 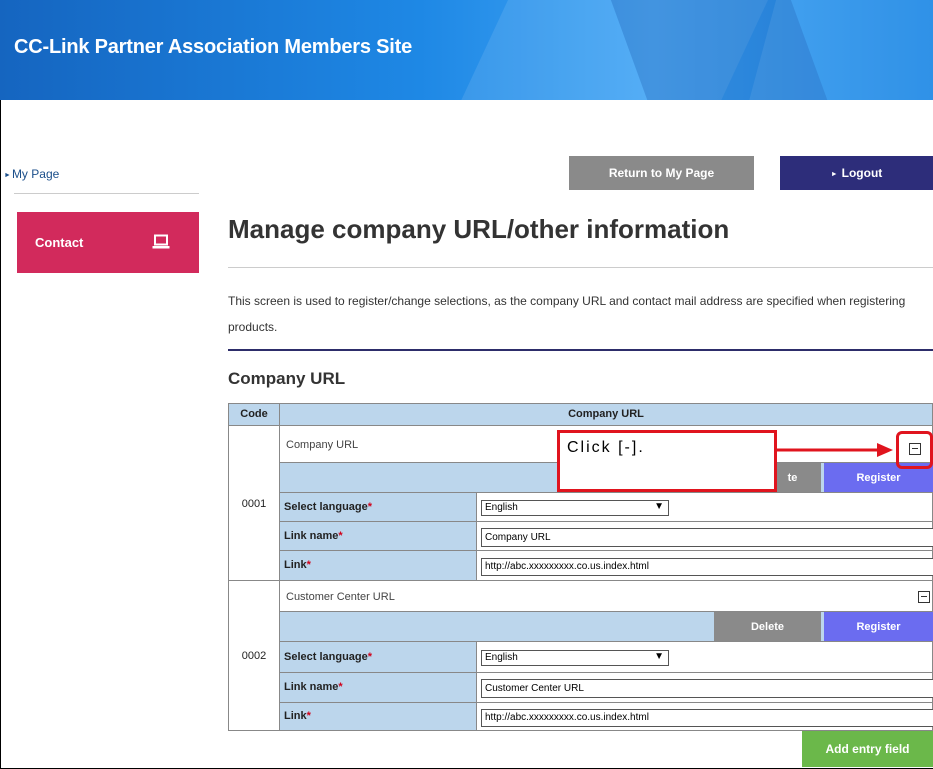 I want to click on page-title: Manage company URL/other information, so click(x=479, y=229).